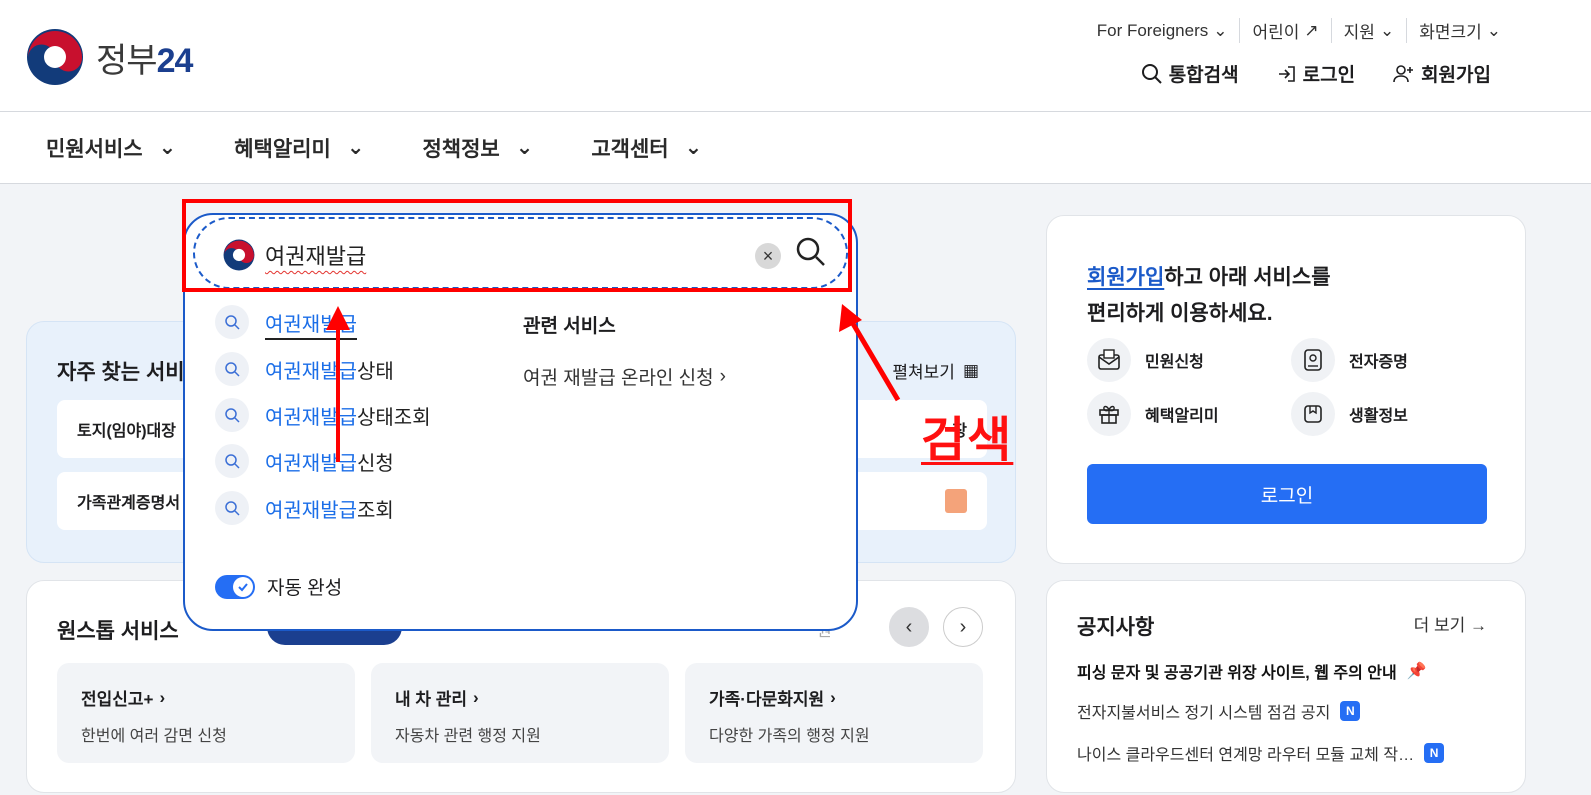 Image resolution: width=1591 pixels, height=795 pixels. I want to click on notice-item: 나이스 클라우드센터 연계망 라우터 모듈 교체 작… N, so click(1261, 753).